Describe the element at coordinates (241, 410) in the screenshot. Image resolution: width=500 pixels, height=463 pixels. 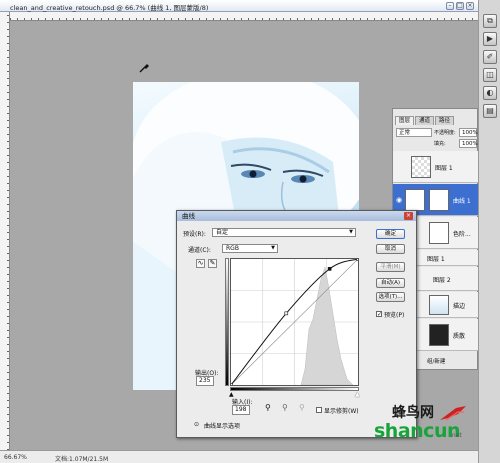
I see `input-field: 198` at that location.